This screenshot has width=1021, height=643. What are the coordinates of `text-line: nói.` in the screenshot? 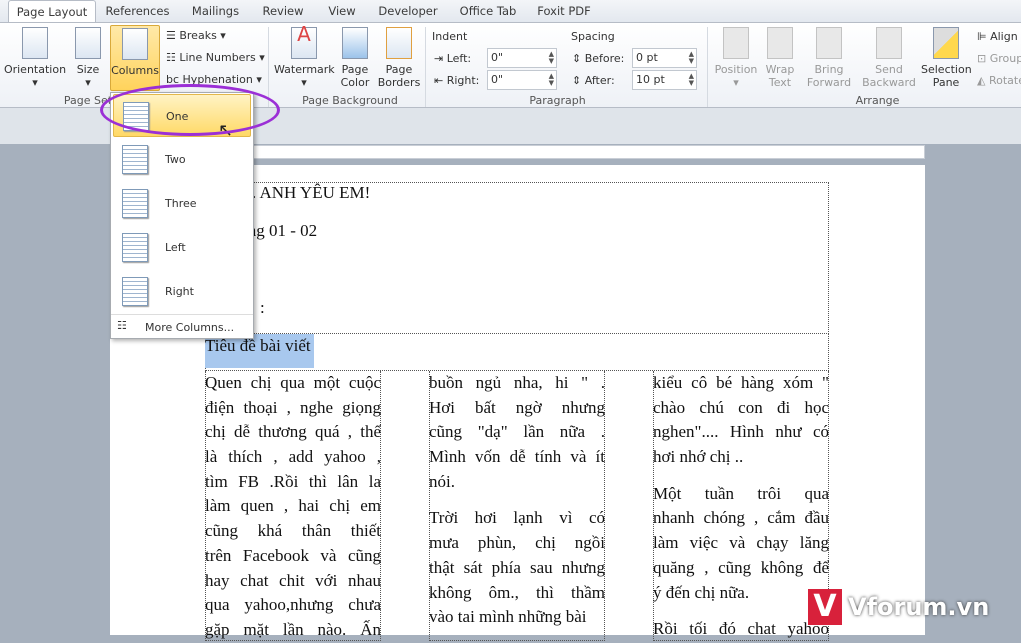 It's located at (442, 481).